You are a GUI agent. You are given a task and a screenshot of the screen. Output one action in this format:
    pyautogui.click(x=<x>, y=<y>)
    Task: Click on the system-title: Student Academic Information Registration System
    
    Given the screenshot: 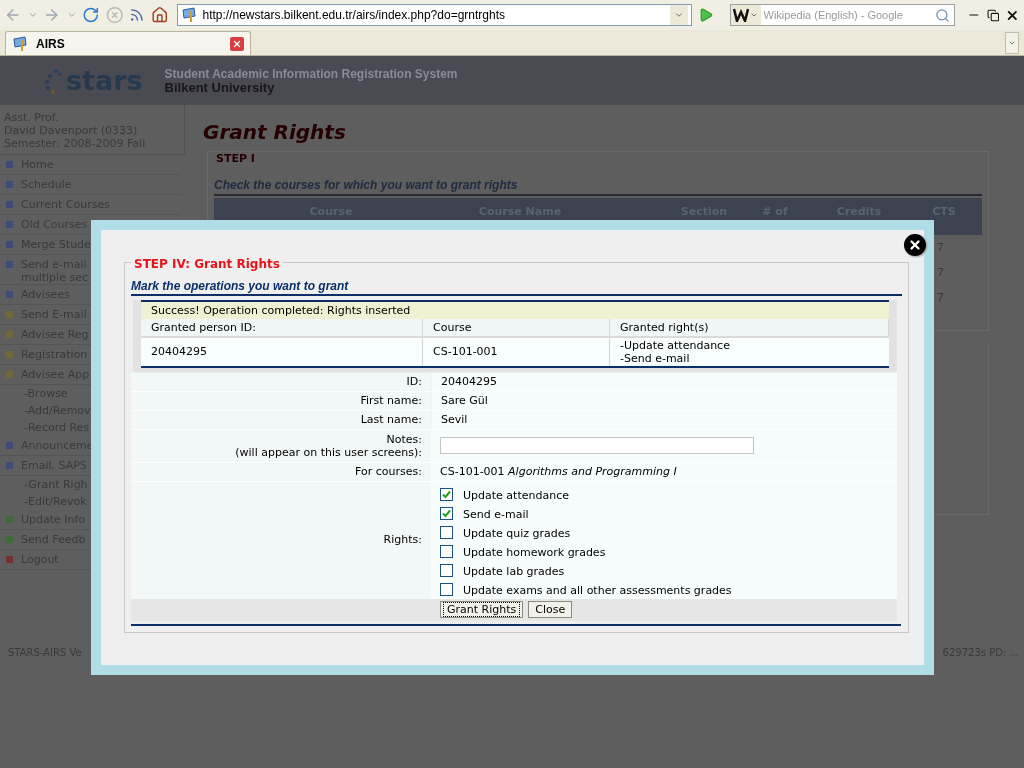 What is the action you would take?
    pyautogui.click(x=311, y=73)
    